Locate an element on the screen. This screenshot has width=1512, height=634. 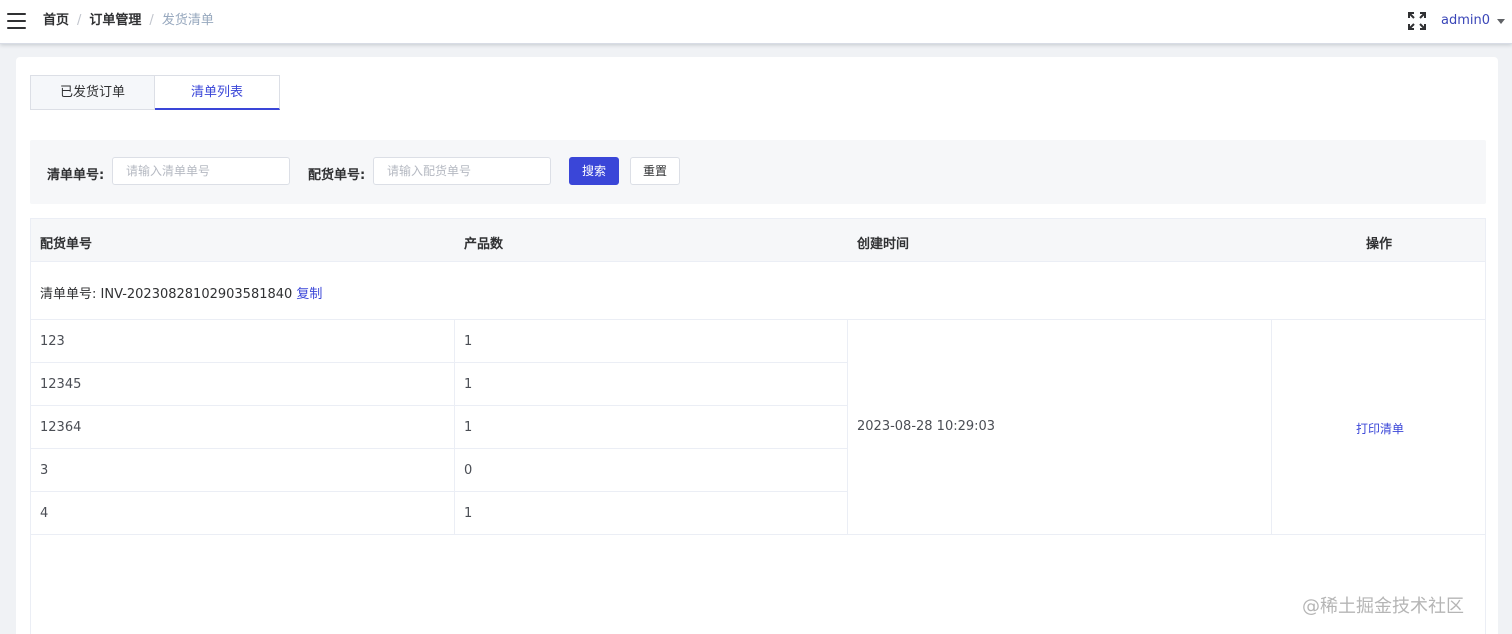
breadcrumb-current-page: 发货清单 is located at coordinates (187, 20).